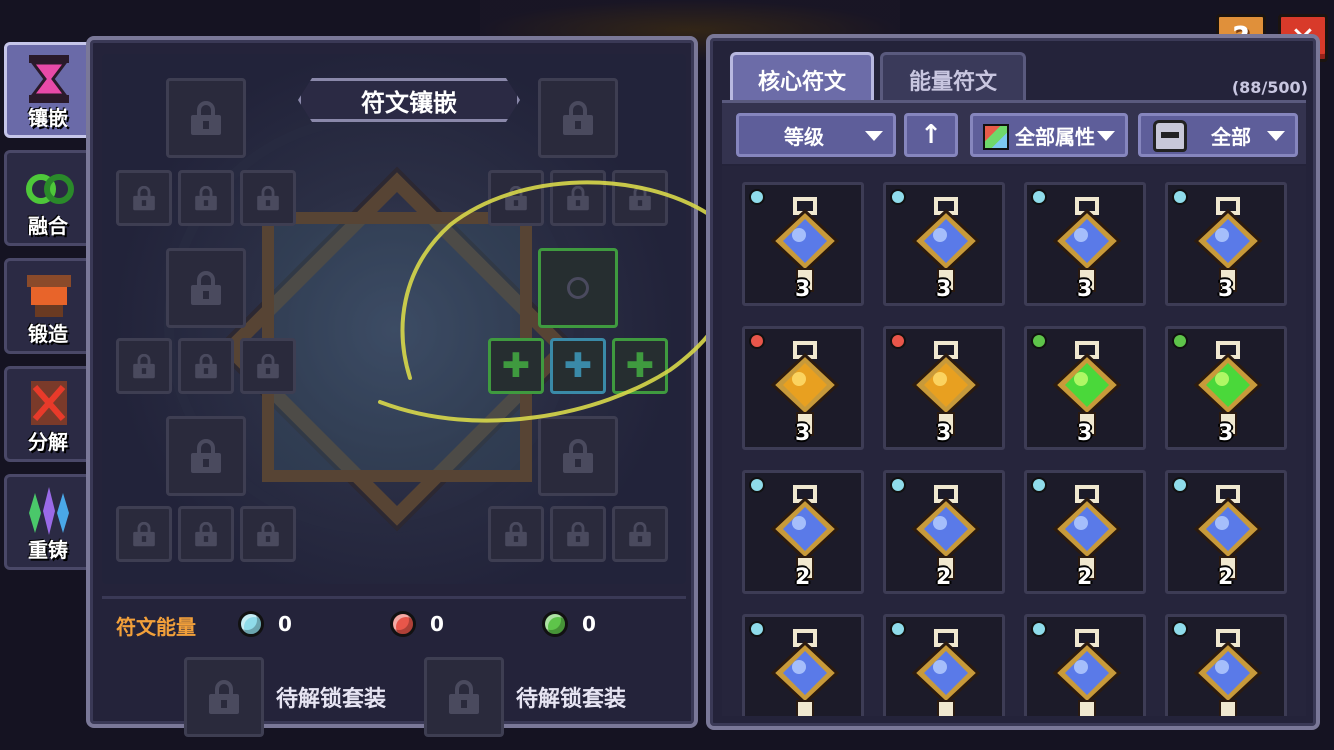 This screenshot has width=1334, height=750. Describe the element at coordinates (464, 697) in the screenshot. I see `set-lock-slot` at that location.